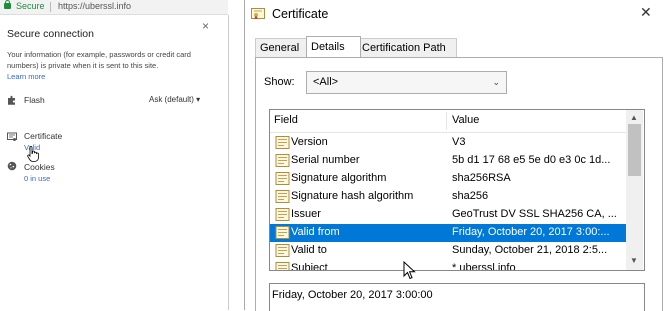 The height and width of the screenshot is (311, 664). Describe the element at coordinates (279, 82) in the screenshot. I see `show-label: Show:` at that location.